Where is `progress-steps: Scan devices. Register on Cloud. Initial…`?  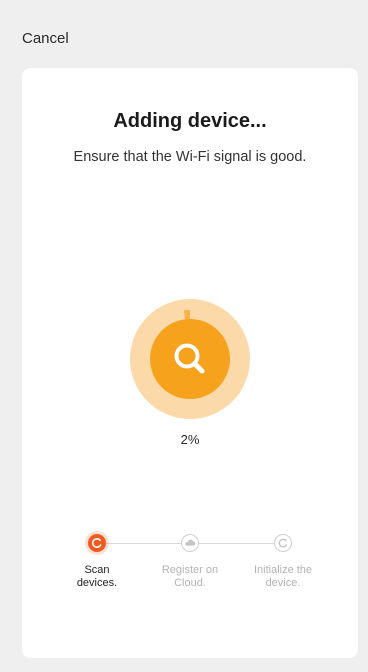 progress-steps: Scan devices. Register on Cloud. Initial… is located at coordinates (190, 565).